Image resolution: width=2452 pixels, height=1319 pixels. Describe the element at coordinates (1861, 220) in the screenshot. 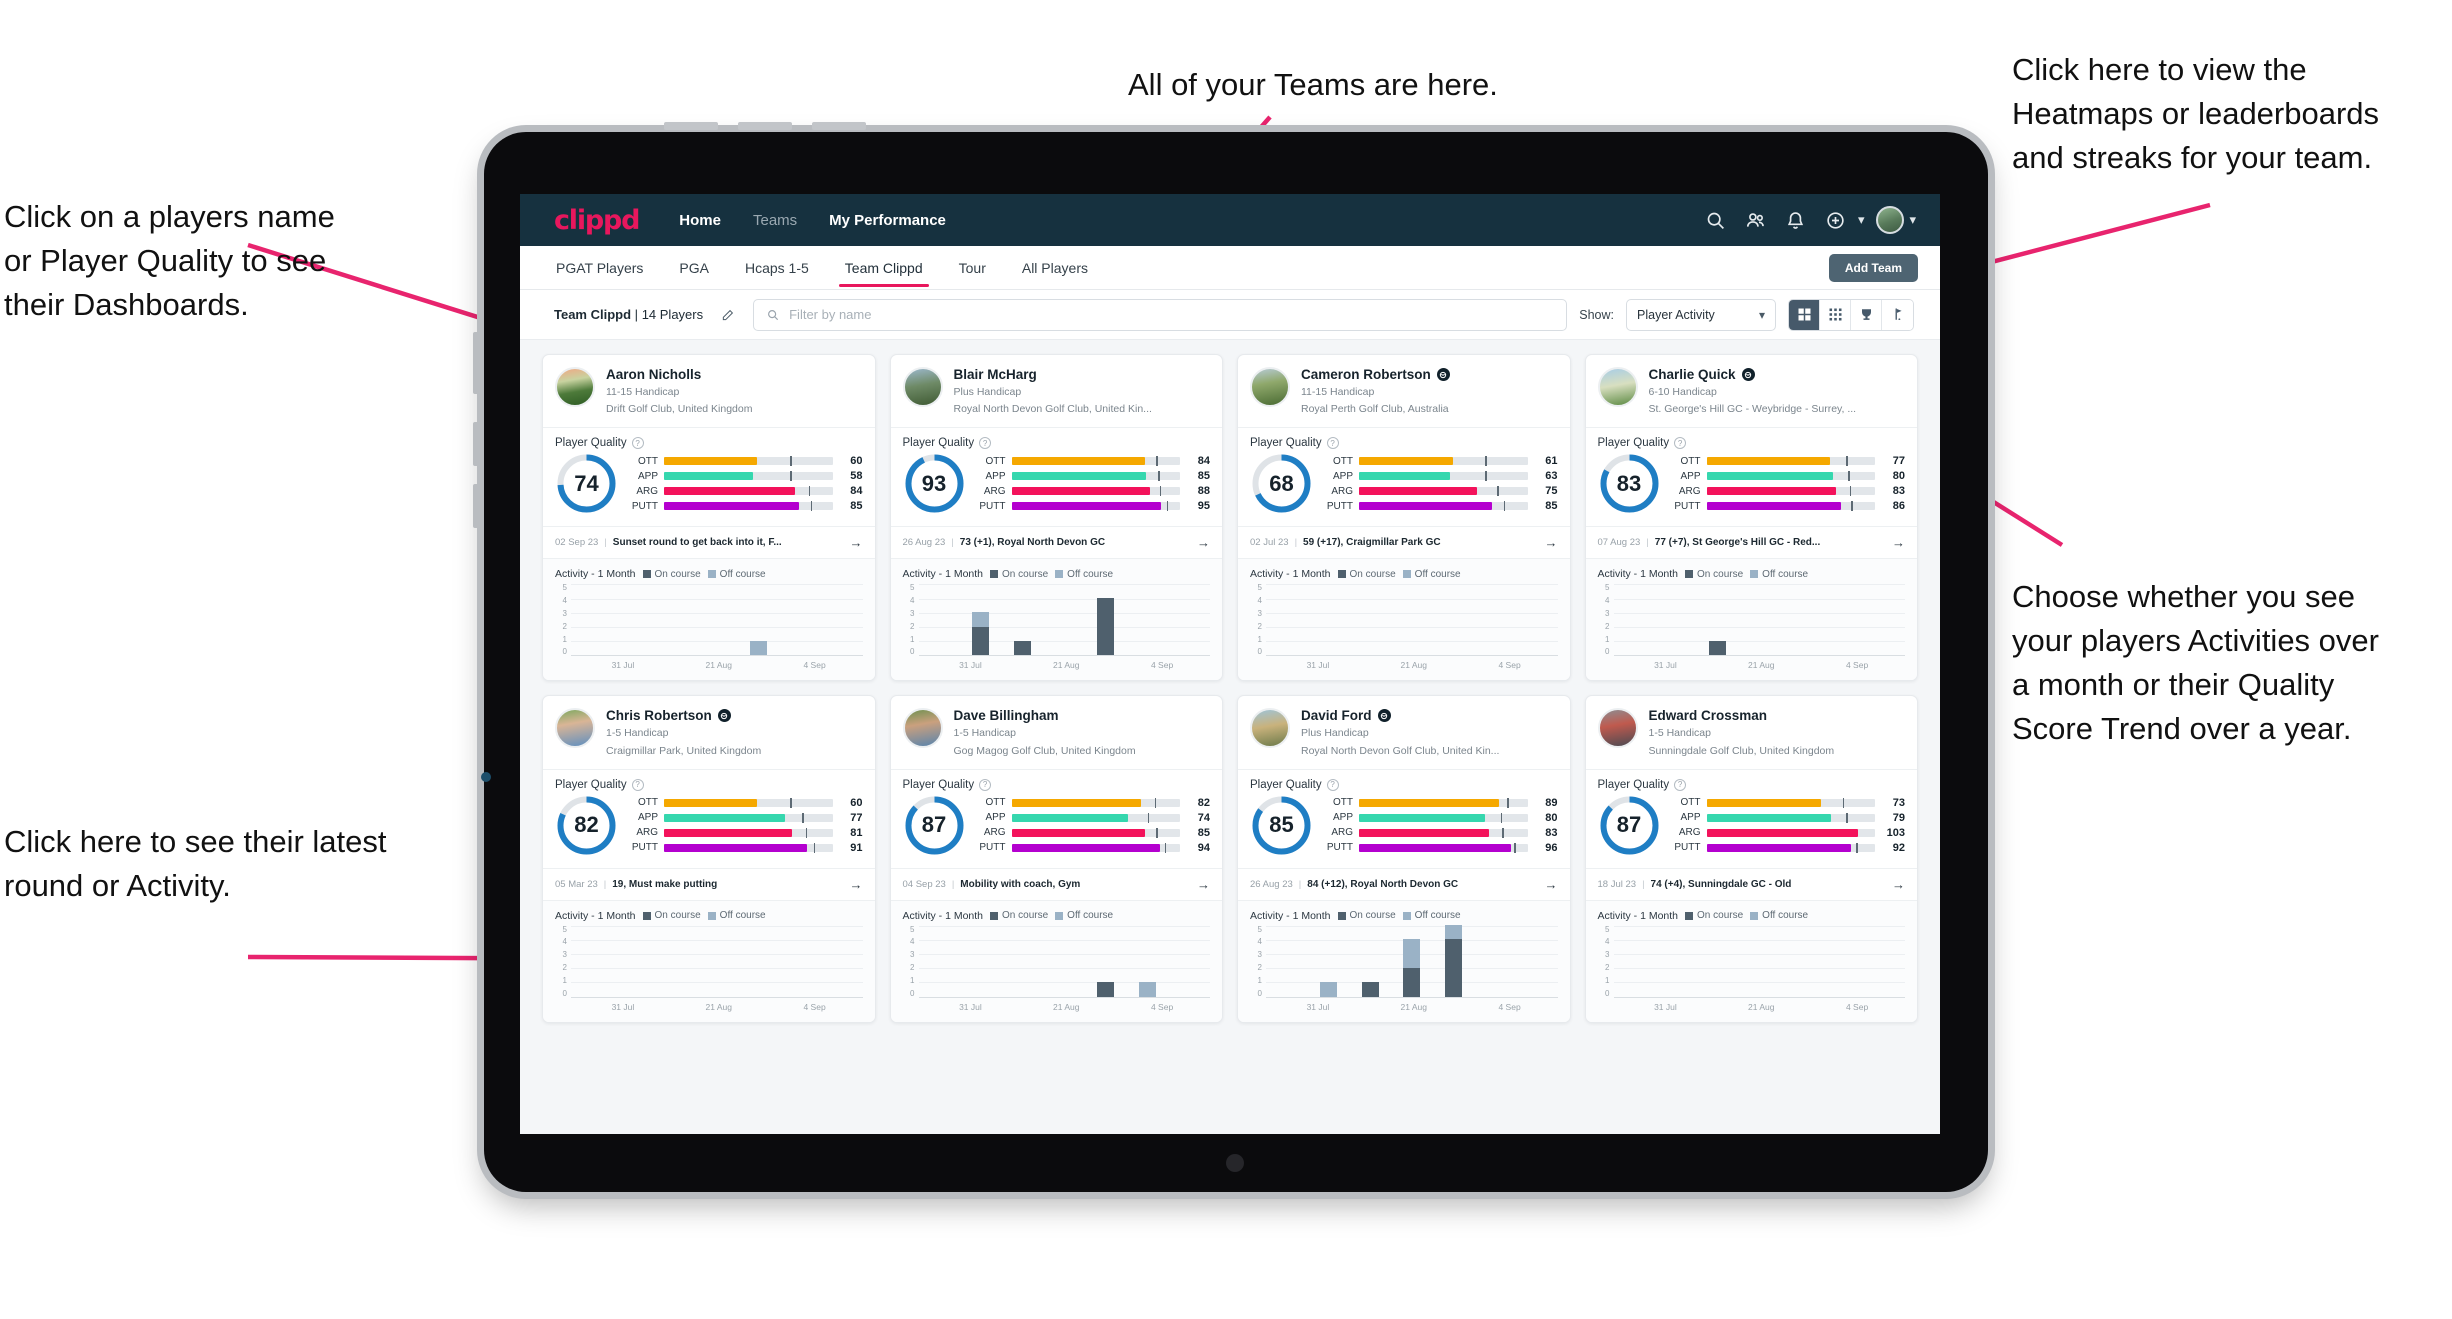

I see `add-chevron-down-icon: ▾` at that location.